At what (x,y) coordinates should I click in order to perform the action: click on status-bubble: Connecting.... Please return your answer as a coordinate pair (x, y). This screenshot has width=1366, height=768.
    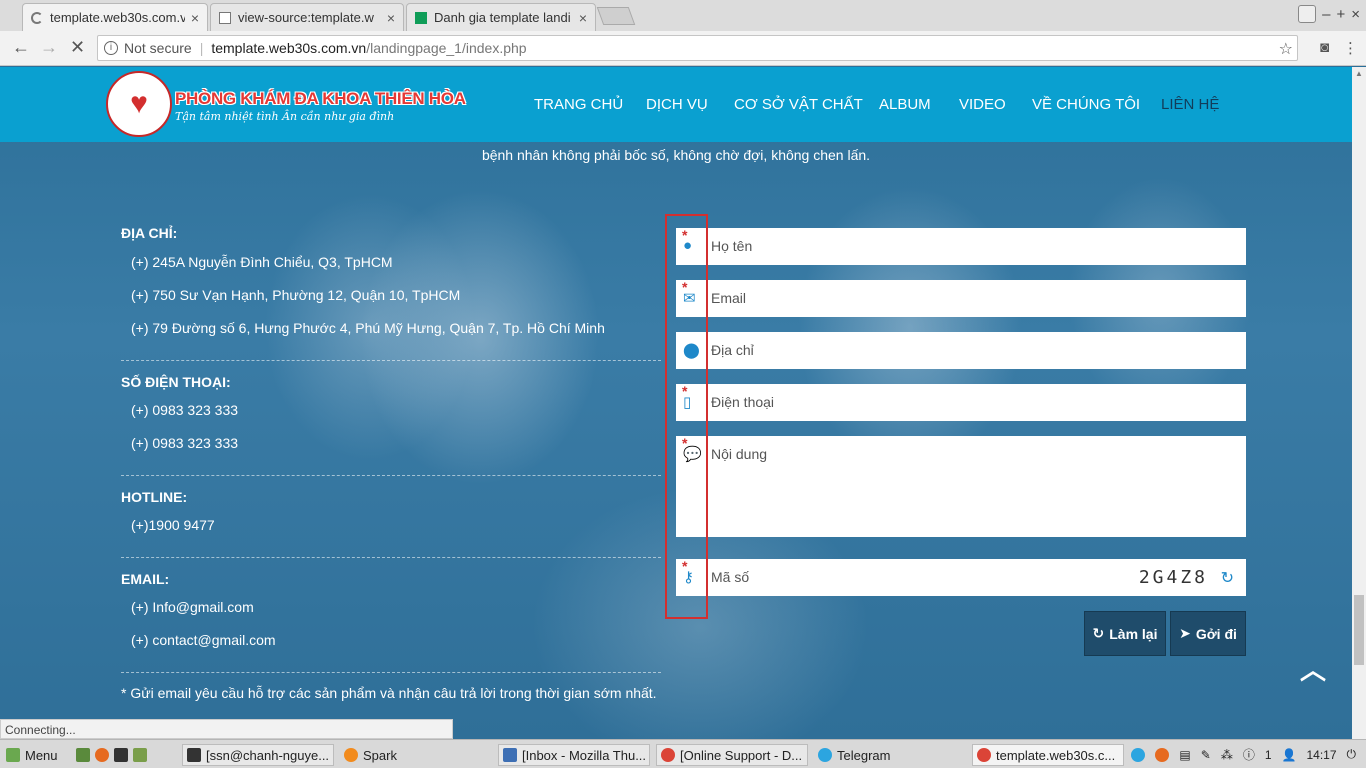
    Looking at the image, I should click on (226, 729).